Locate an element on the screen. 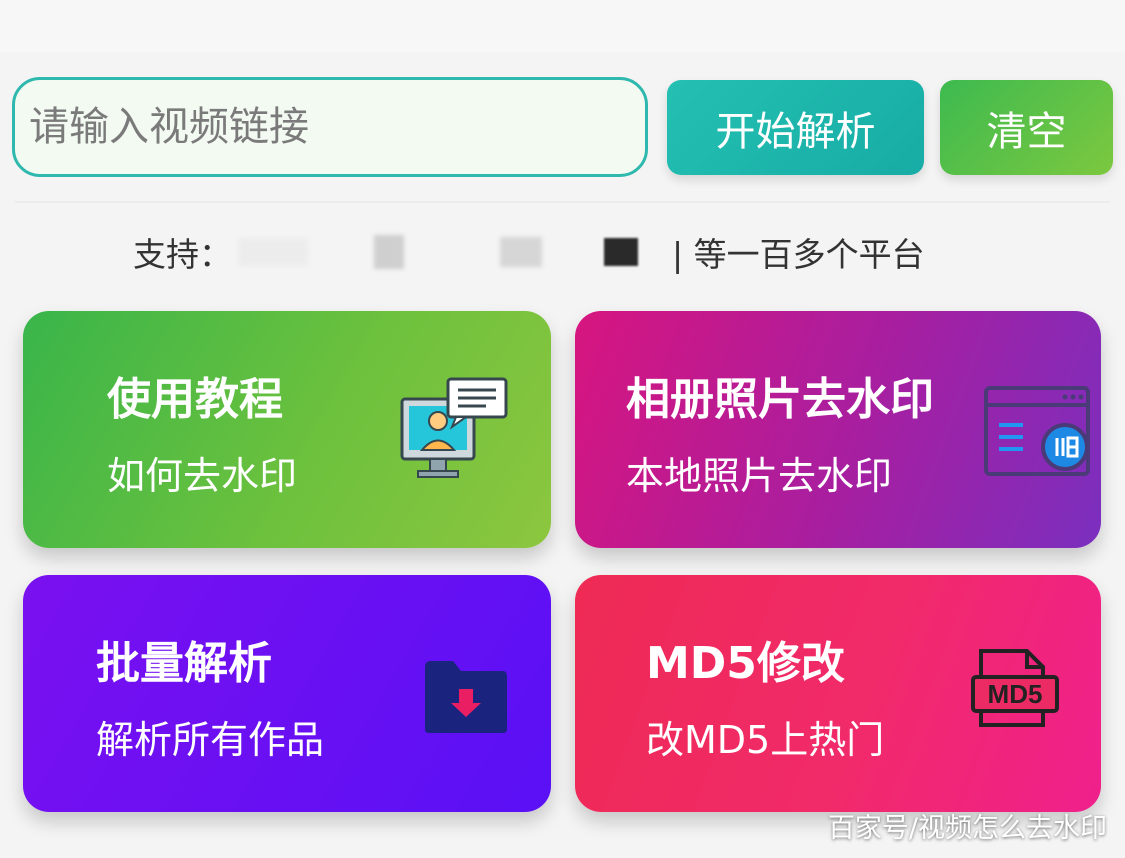  md5-modify-card: MD5修改 改MD5上热门 MD5 is located at coordinates (838, 693).